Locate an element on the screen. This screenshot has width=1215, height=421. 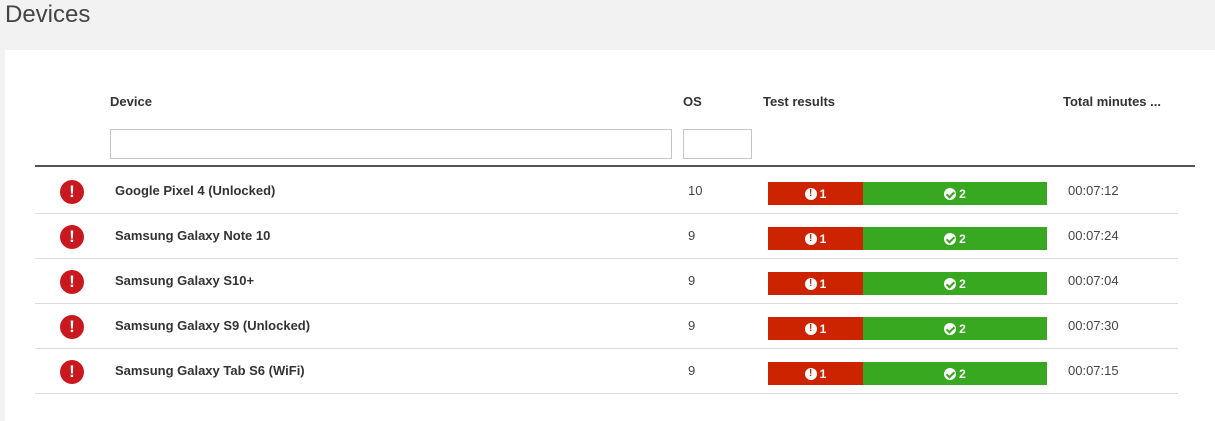
device-name: Samsung Galaxy Tab S6 (WiFi) is located at coordinates (210, 370).